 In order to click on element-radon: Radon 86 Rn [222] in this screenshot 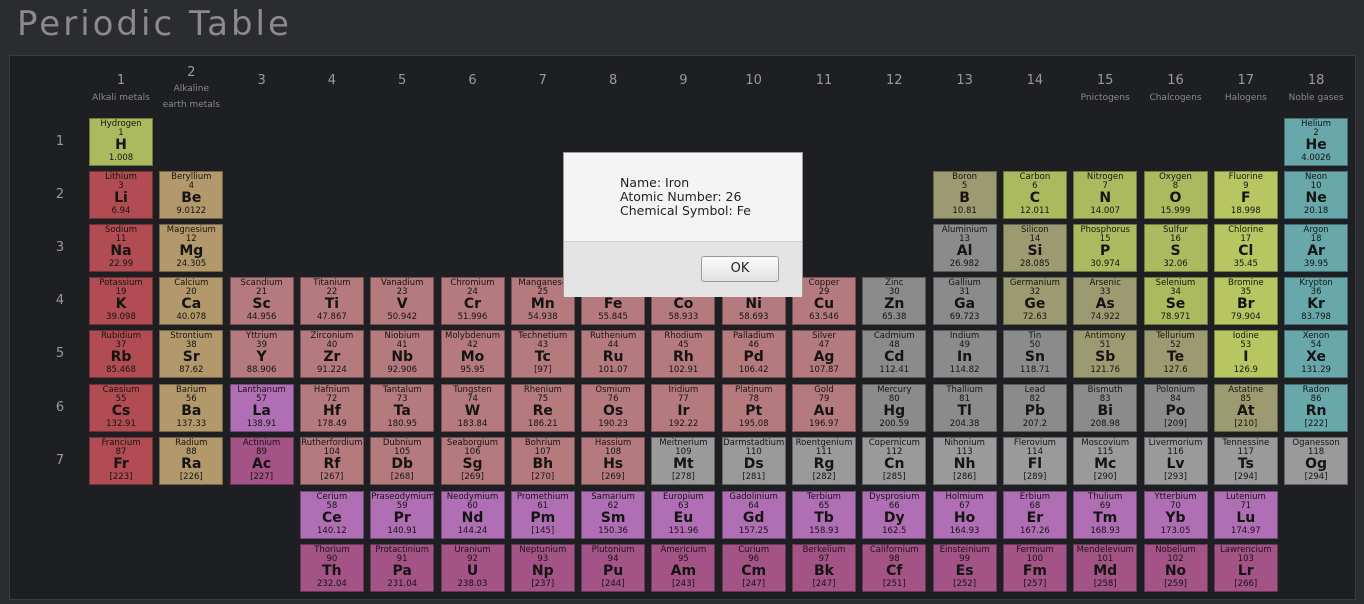, I will do `click(1316, 407)`.